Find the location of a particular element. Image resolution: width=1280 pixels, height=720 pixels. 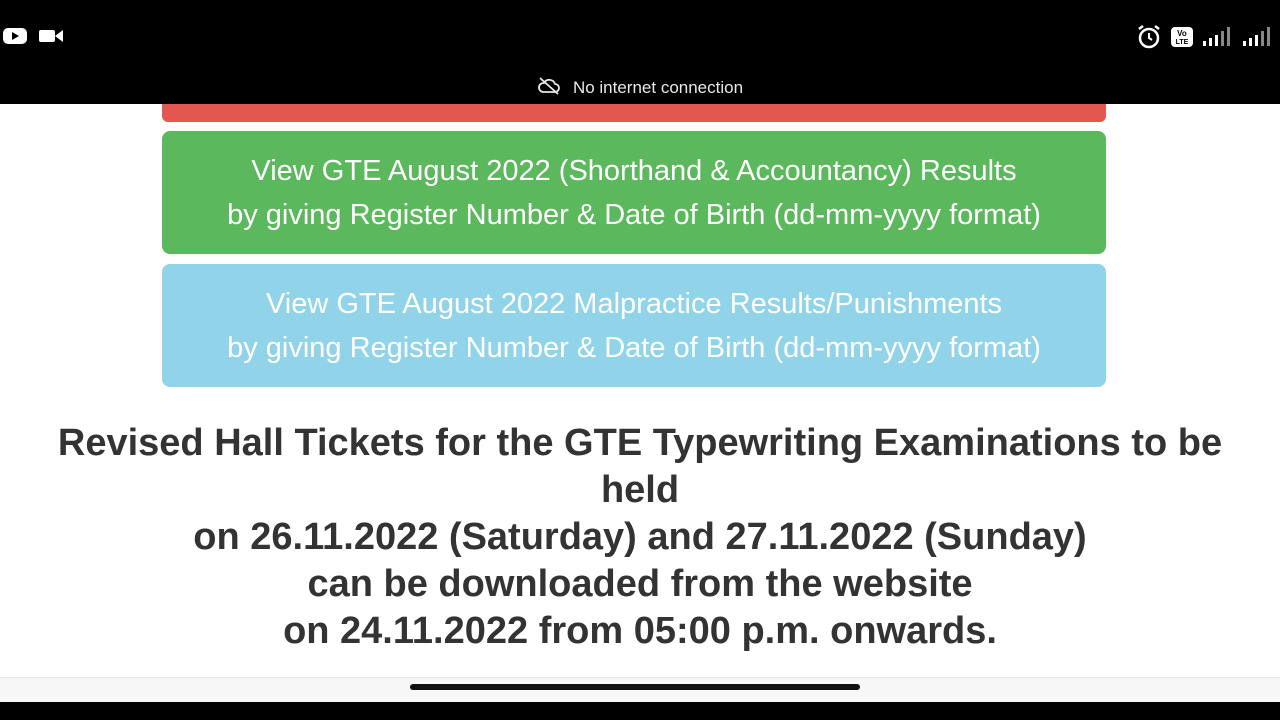

status-right: Vo LTE is located at coordinates (1205, 39).